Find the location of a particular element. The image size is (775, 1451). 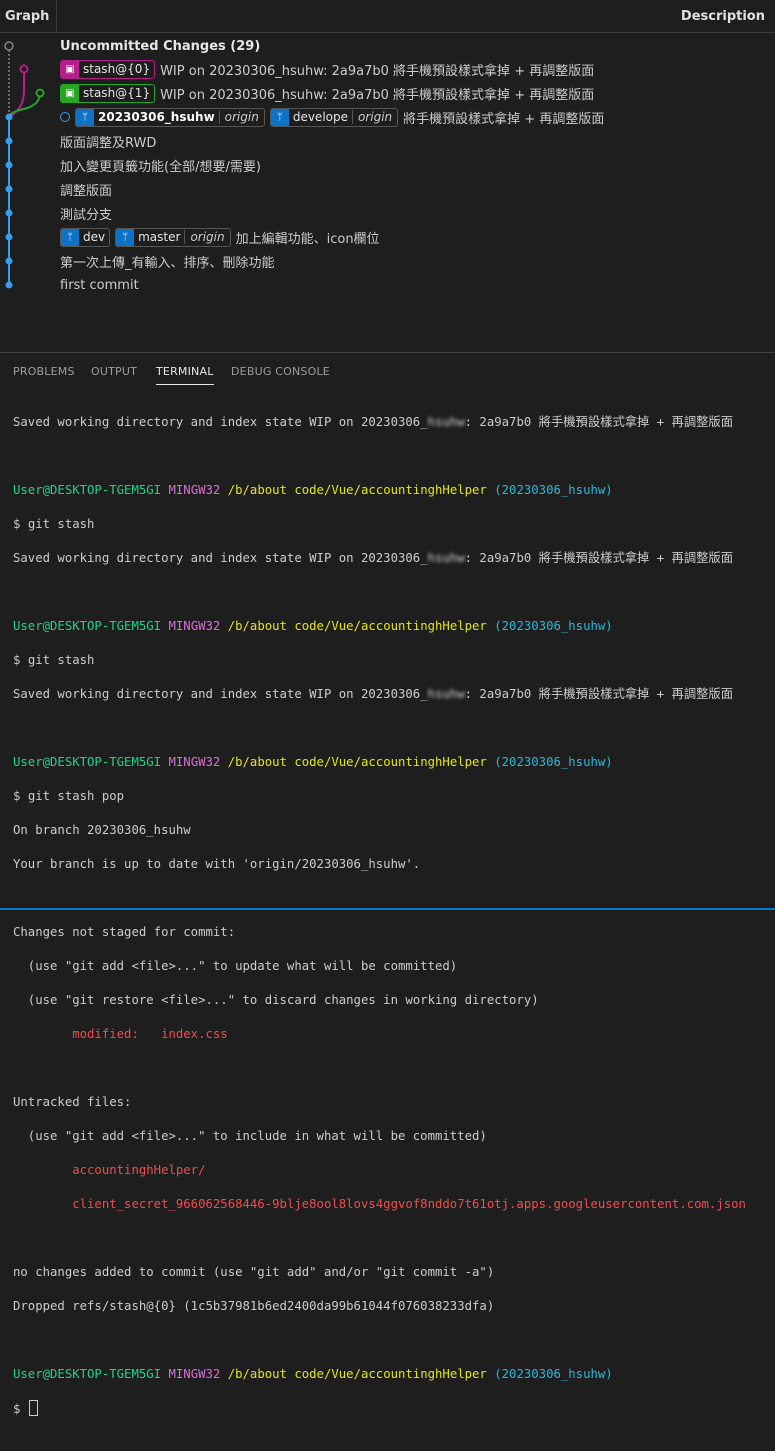

modified-file-line: modified: index.css is located at coordinates (120, 1034).